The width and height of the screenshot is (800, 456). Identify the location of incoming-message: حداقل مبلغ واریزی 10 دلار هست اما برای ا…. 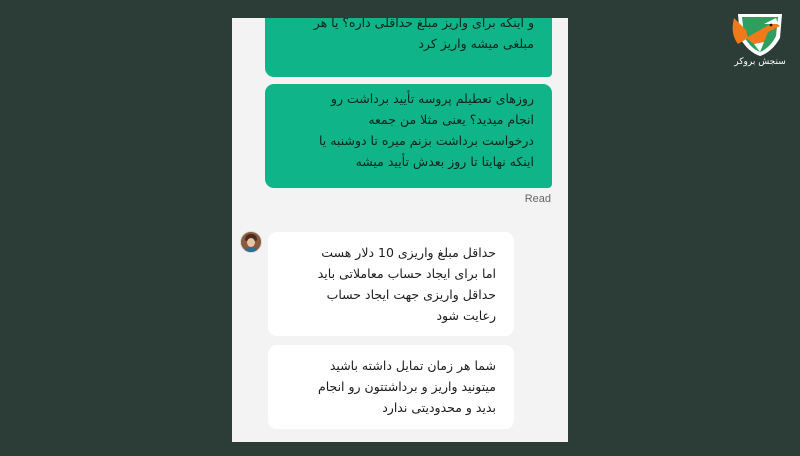
(391, 284).